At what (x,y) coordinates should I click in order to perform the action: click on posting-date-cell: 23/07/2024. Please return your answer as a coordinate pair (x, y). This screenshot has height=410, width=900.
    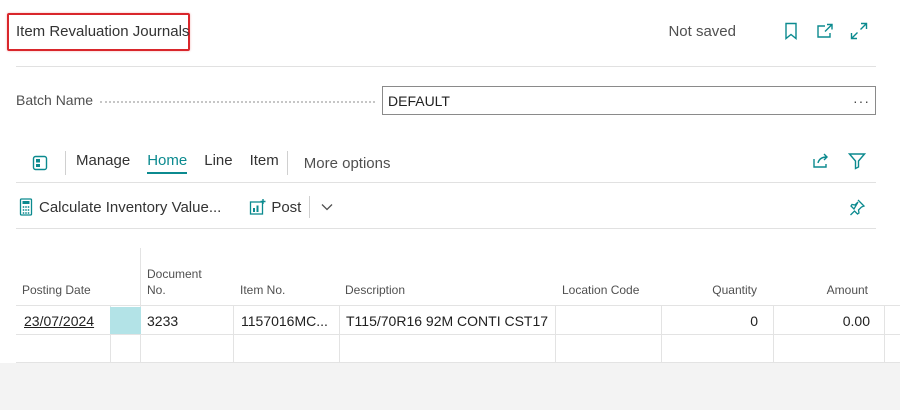
    Looking at the image, I should click on (66, 321).